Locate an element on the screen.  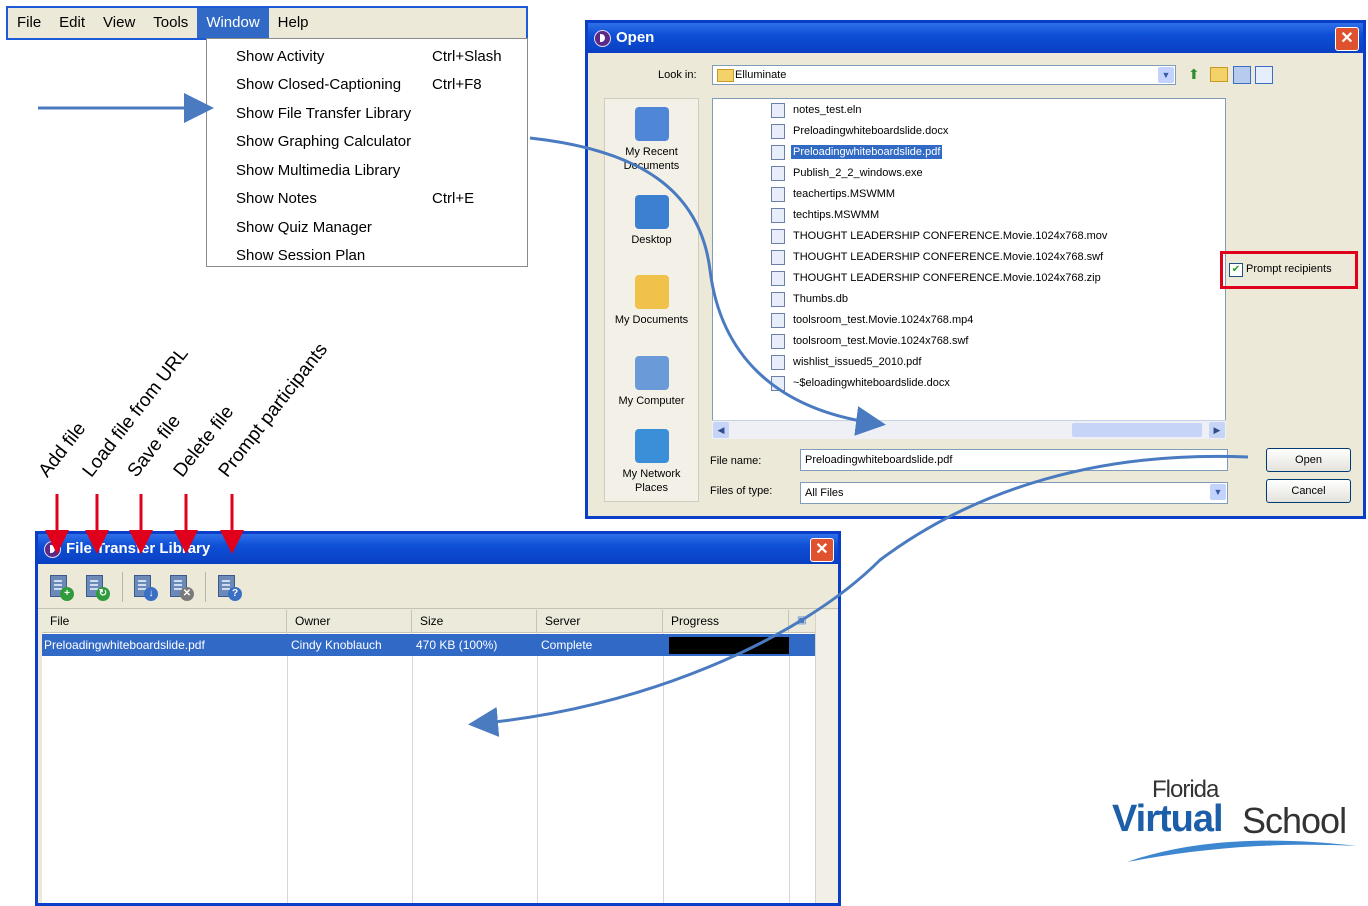
logo-swoosh is located at coordinates (1242, 851).